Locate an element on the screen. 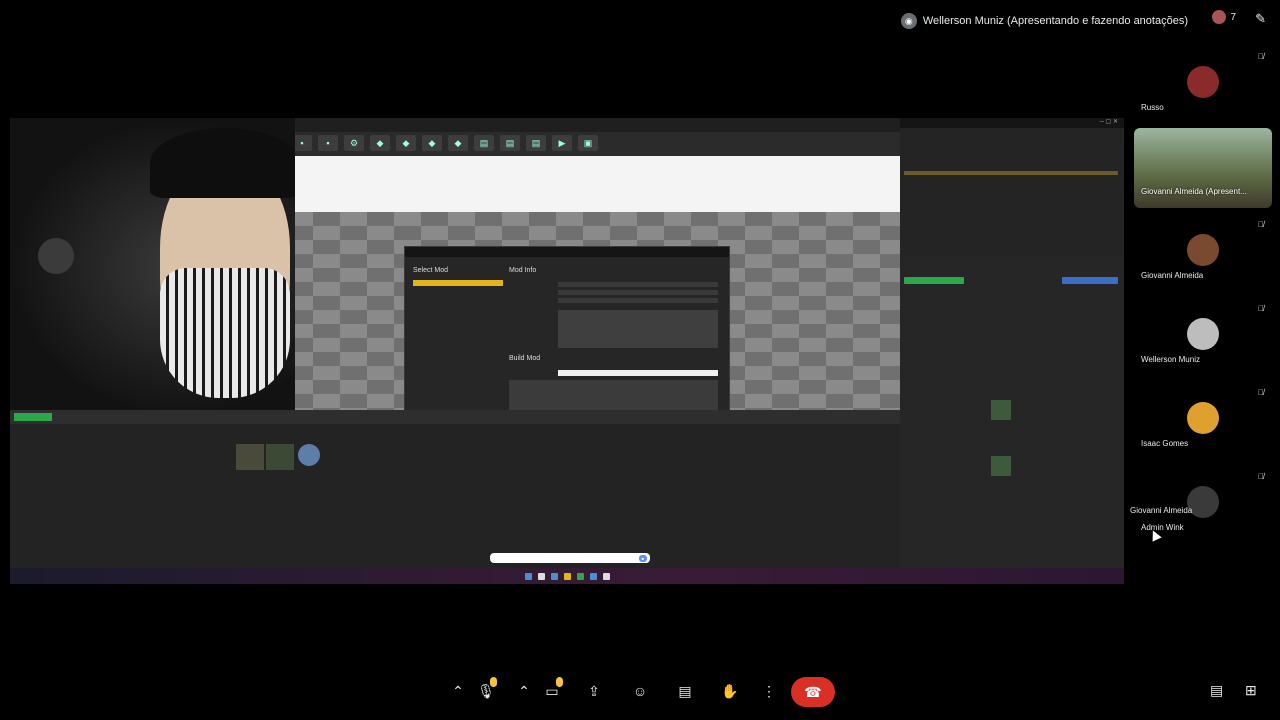  captions-icon: ▤ is located at coordinates (685, 691).